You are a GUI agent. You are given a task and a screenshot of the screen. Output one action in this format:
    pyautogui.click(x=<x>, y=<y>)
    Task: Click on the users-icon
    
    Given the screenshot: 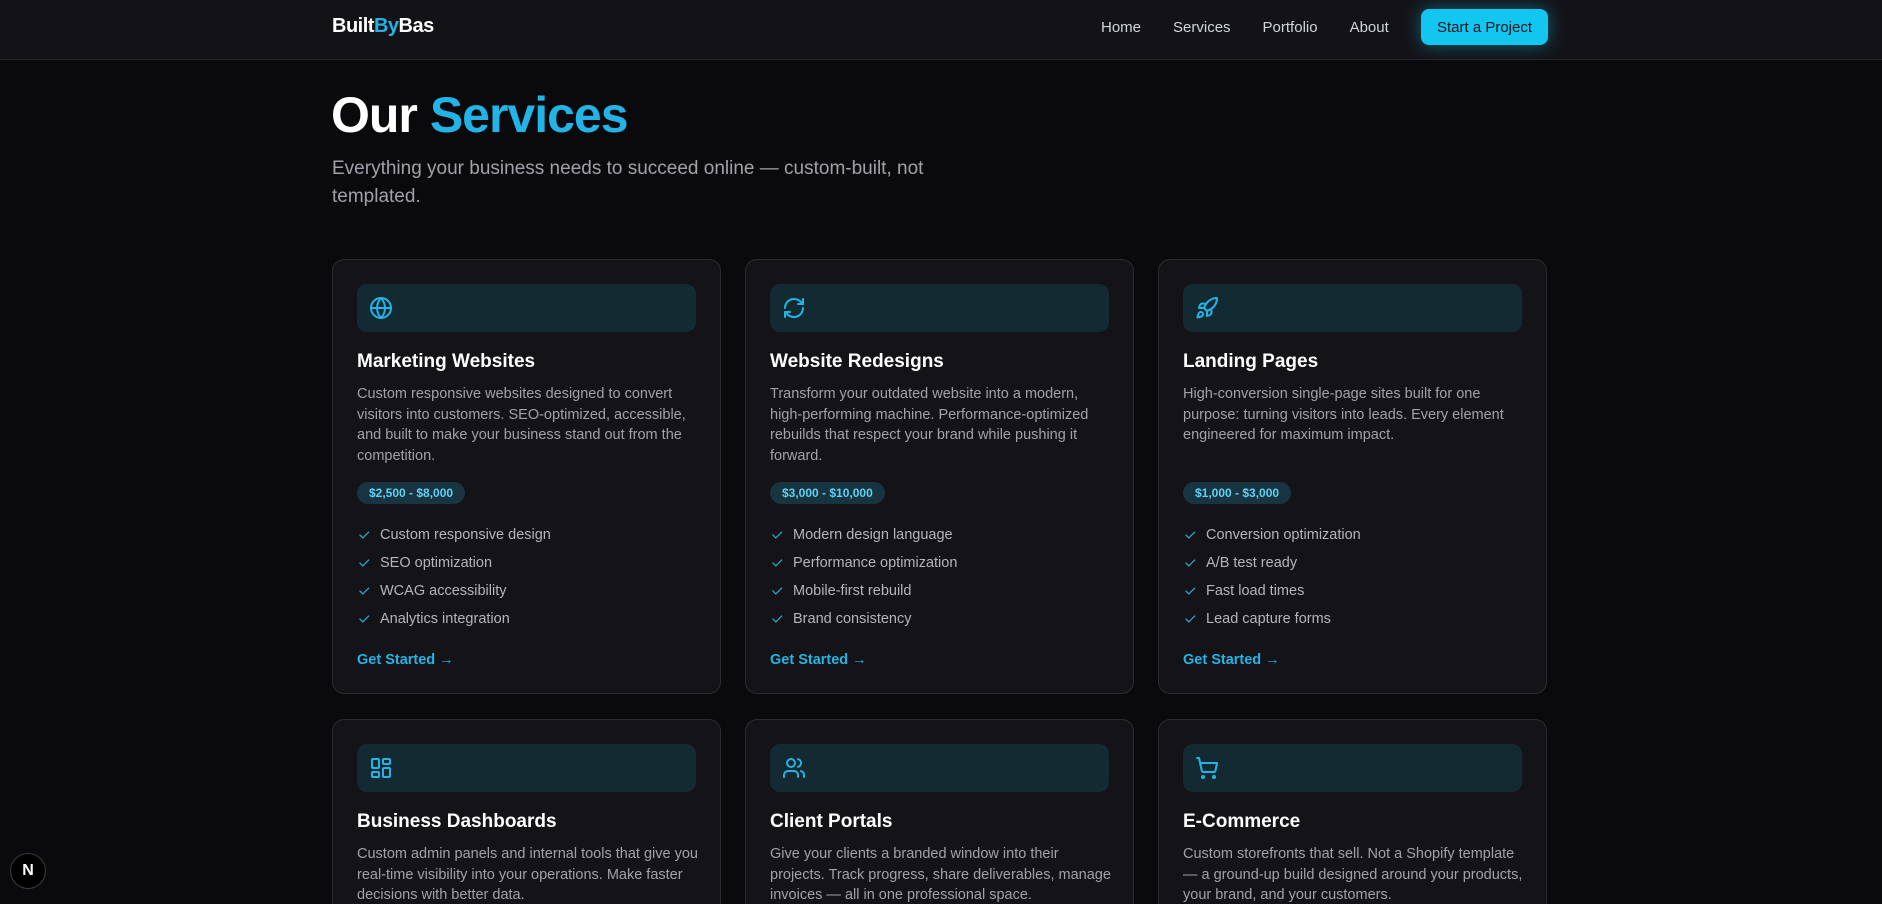 What is the action you would take?
    pyautogui.click(x=794, y=768)
    